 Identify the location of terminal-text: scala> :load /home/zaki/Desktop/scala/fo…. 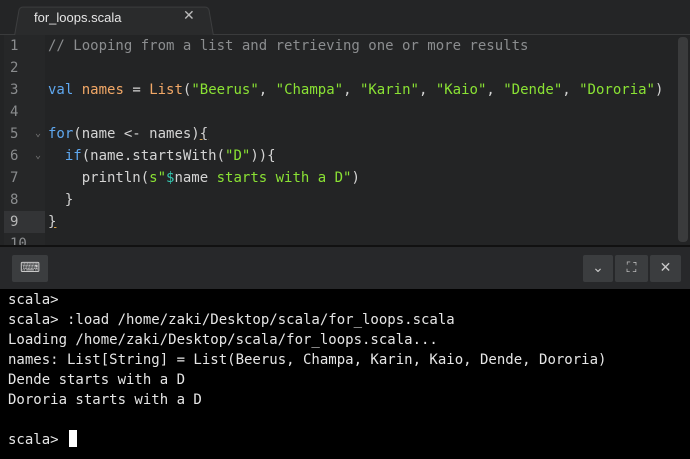
(231, 320).